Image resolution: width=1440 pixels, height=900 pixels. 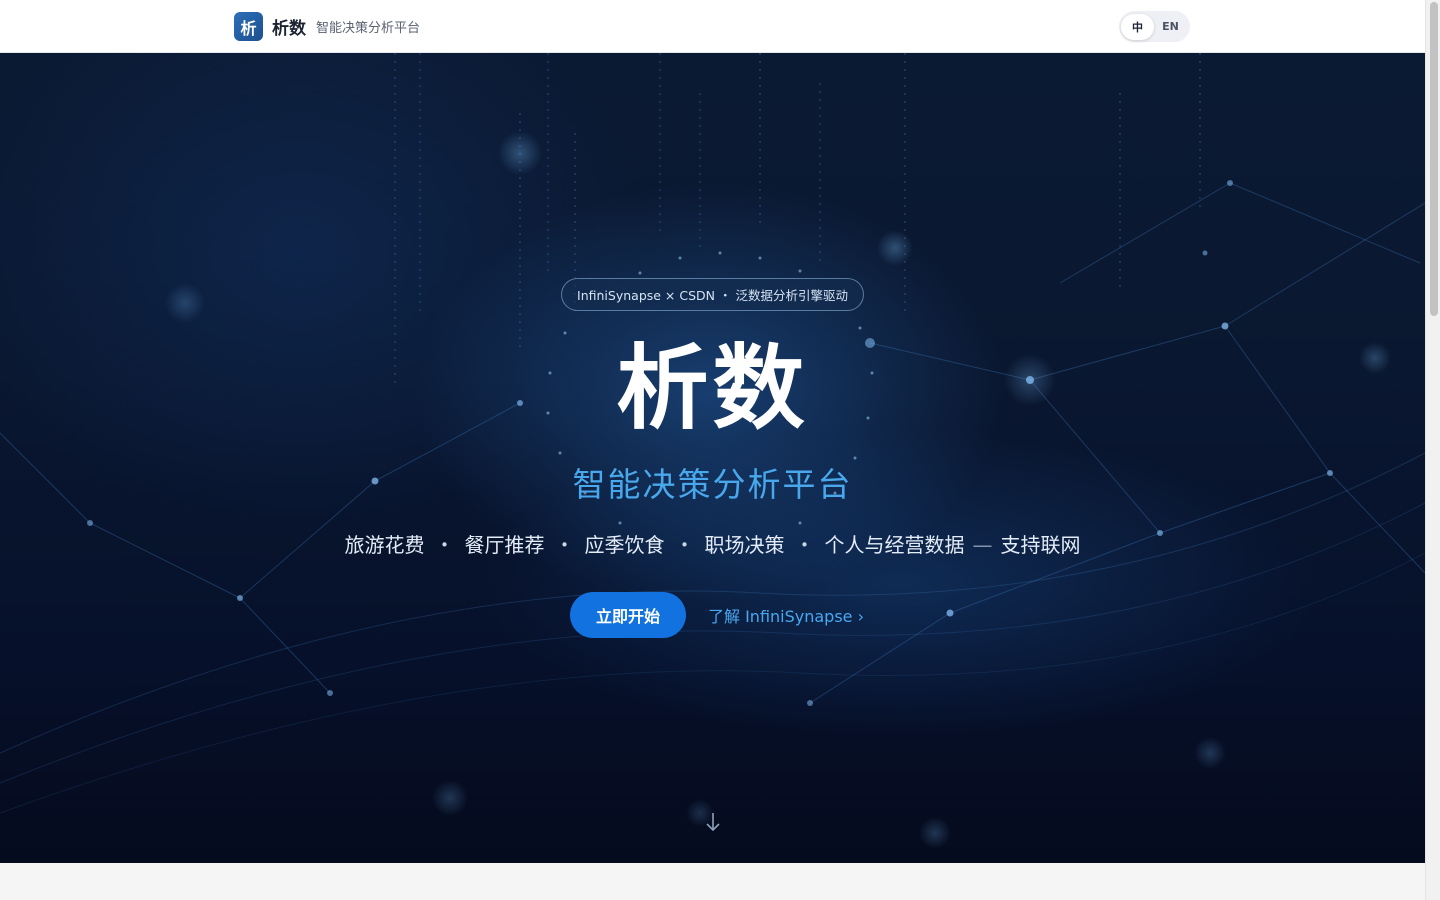 I want to click on feature-item: 职场决策, so click(x=744, y=545).